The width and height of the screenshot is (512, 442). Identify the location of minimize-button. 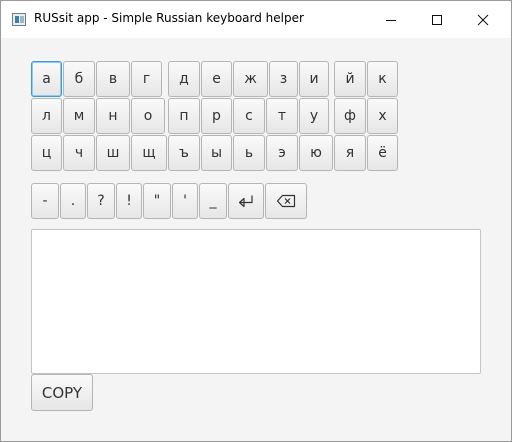
(391, 19).